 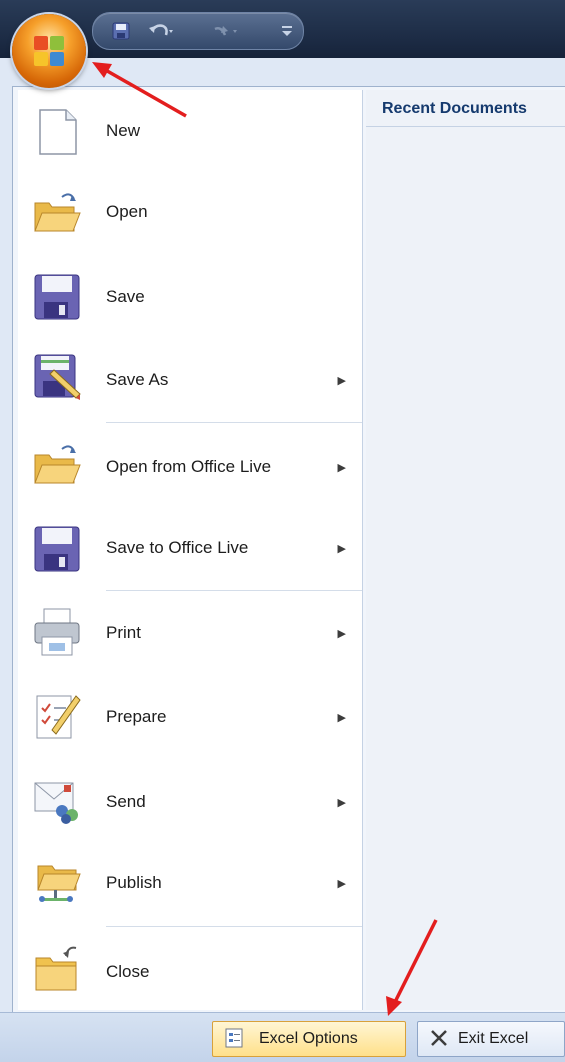 I want to click on menu-item-save: Save, so click(x=190, y=296).